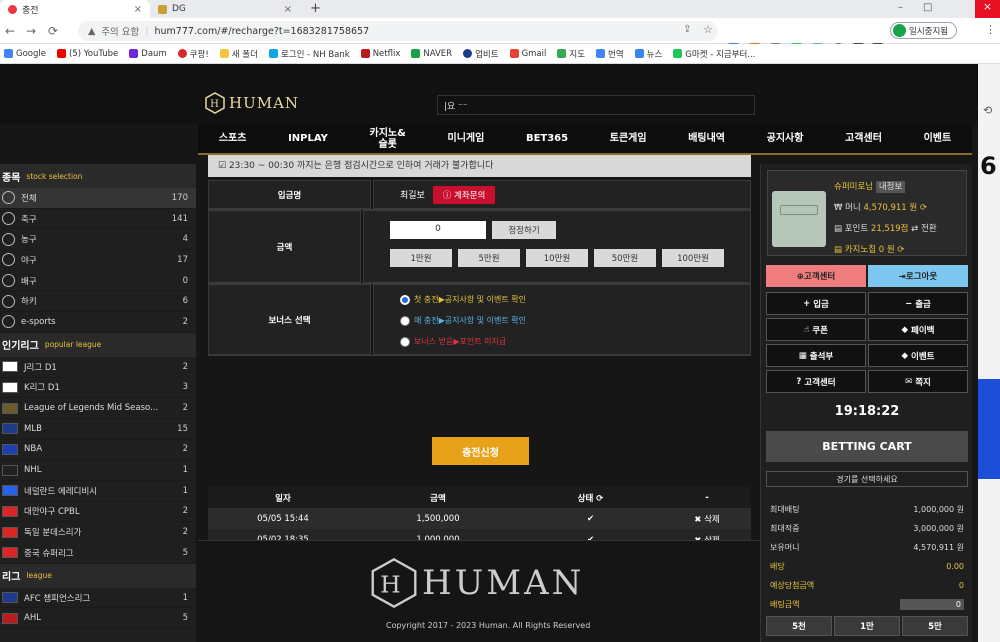 The width and height of the screenshot is (1000, 642). Describe the element at coordinates (990, 29) in the screenshot. I see `more-menu-icon: ⋮` at that location.